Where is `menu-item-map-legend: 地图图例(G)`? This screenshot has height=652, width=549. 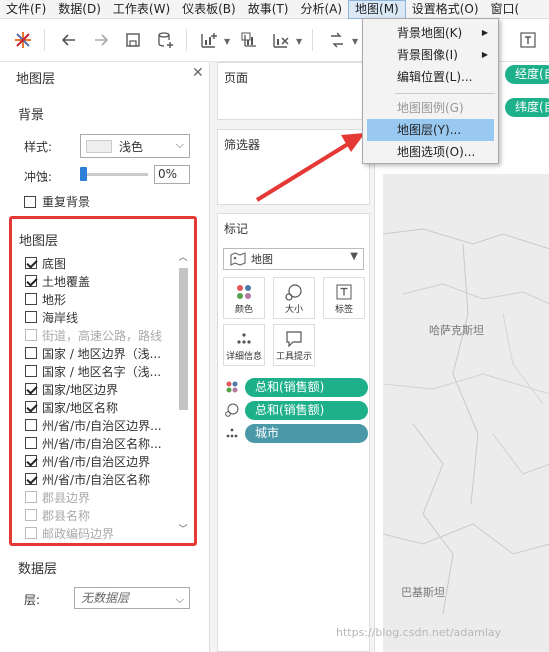 menu-item-map-legend: 地图图例(G) is located at coordinates (430, 108).